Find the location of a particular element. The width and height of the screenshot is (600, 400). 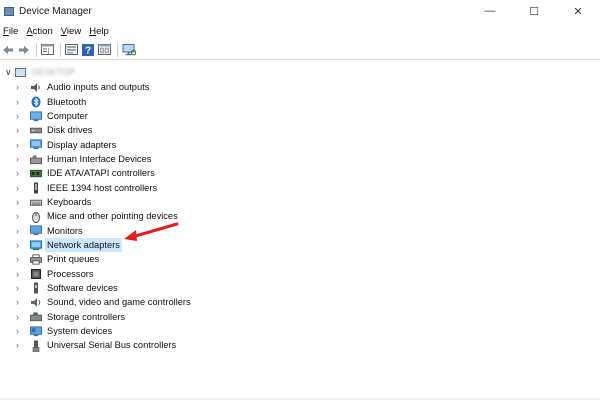

keyboard-icon is located at coordinates (36, 202).